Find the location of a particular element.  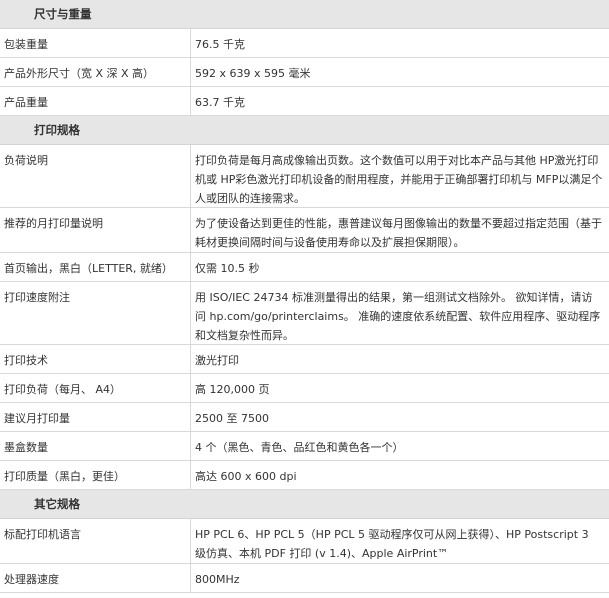

spec-value: 仅需 10.5 秒 is located at coordinates (227, 268).